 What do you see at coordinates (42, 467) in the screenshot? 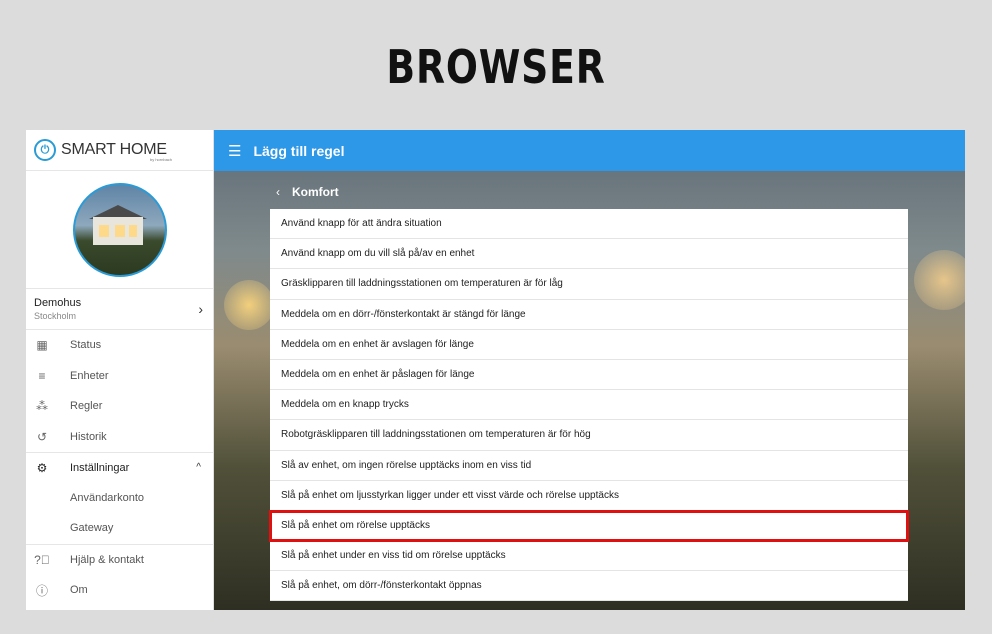
I see `gear-icon: ⚙` at bounding box center [42, 467].